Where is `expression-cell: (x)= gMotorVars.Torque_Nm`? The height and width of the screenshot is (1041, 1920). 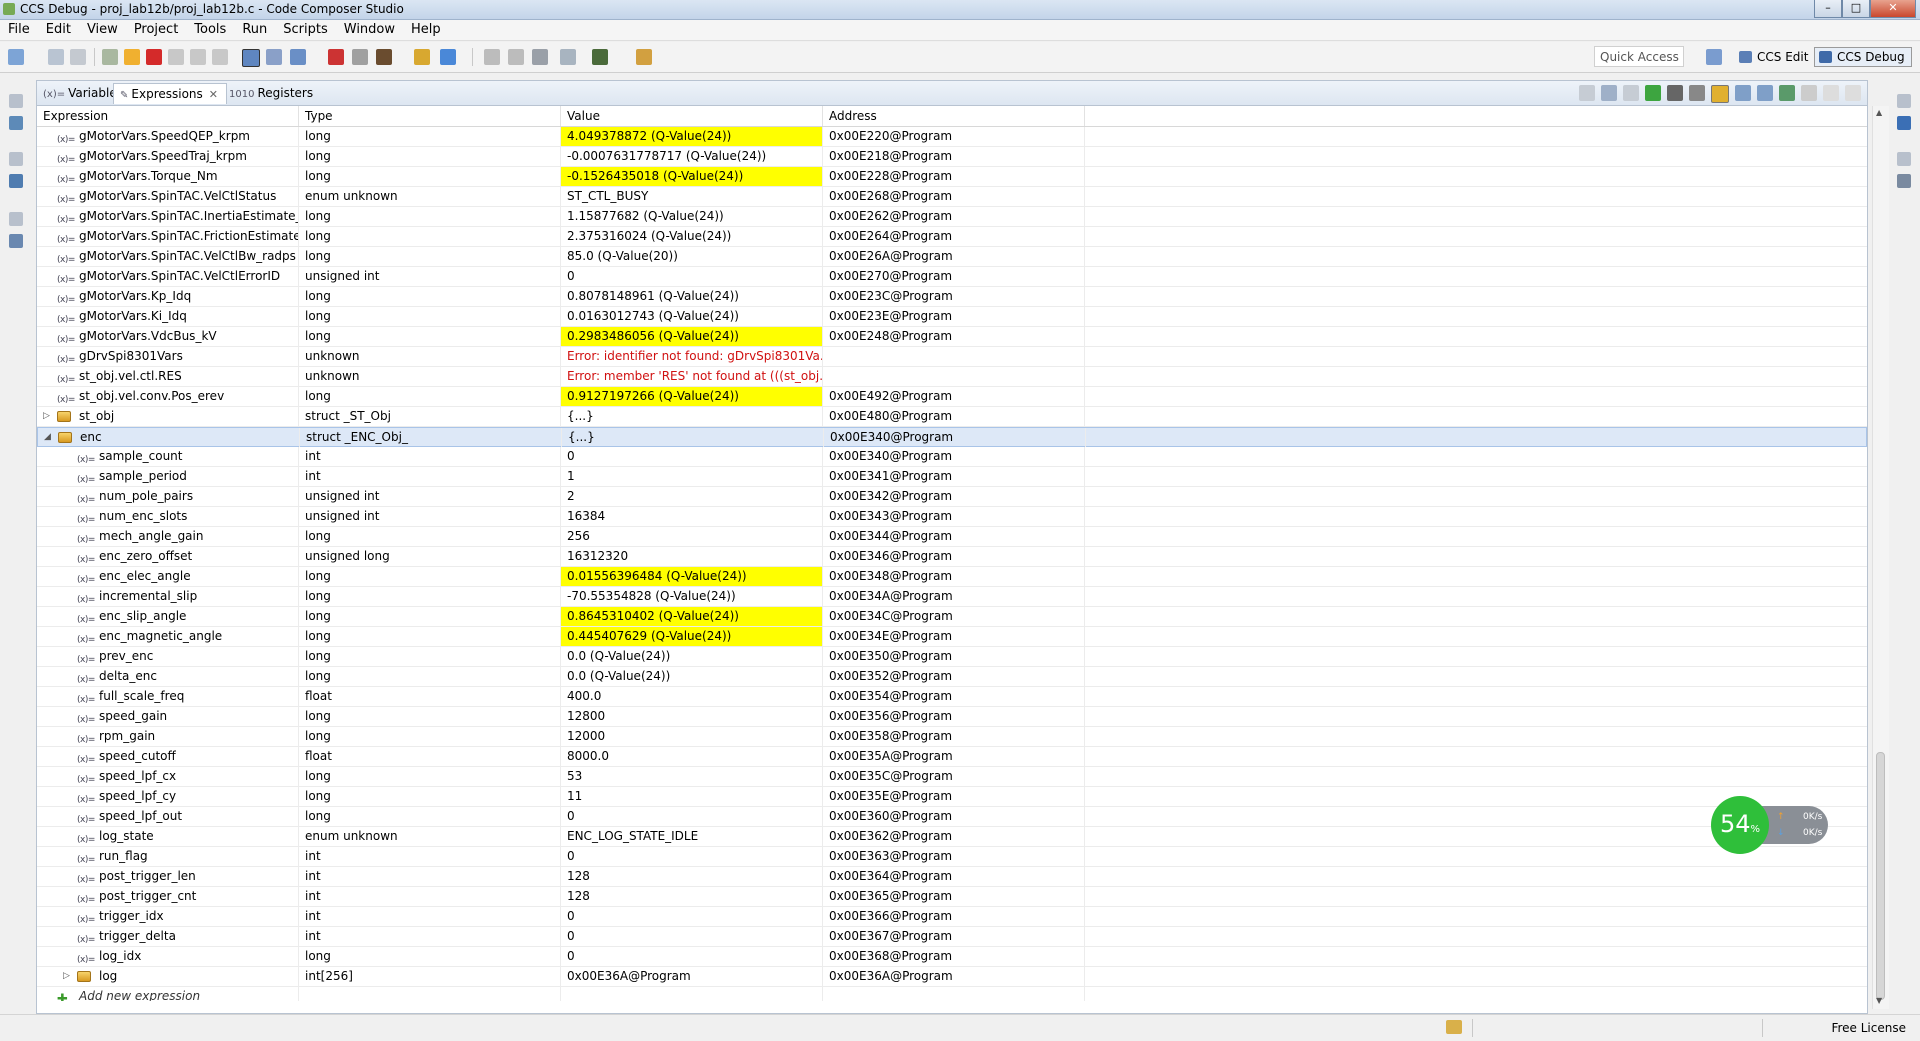 expression-cell: (x)= gMotorVars.Torque_Nm is located at coordinates (168, 176).